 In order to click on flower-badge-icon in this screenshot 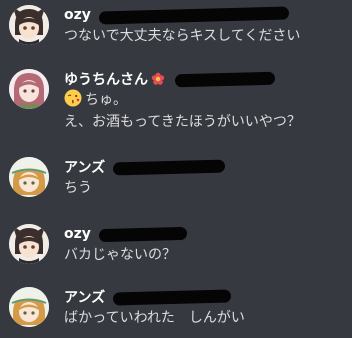, I will do `click(158, 78)`.